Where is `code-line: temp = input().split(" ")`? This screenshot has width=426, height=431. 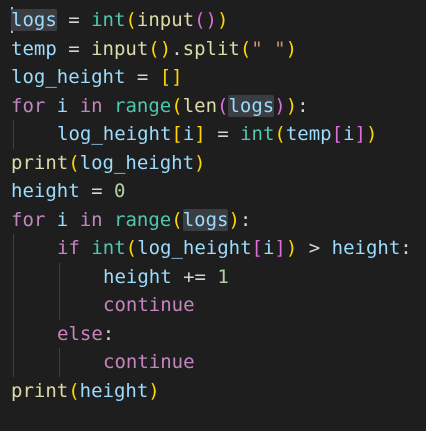 code-line: temp = input().split(" ") is located at coordinates (154, 49).